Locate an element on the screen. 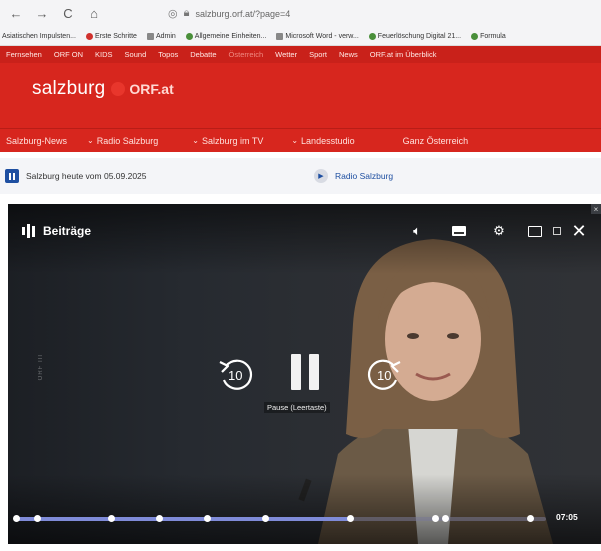  subtitles-button is located at coordinates (459, 231).